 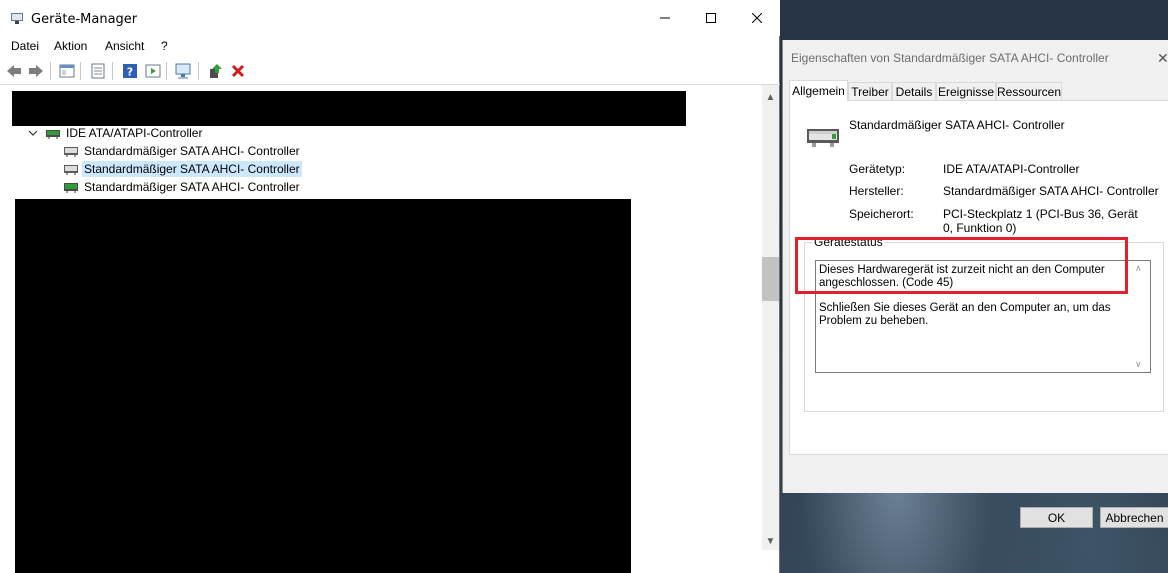 I want to click on status-scroll-up-icon: ∧, so click(x=1138, y=268).